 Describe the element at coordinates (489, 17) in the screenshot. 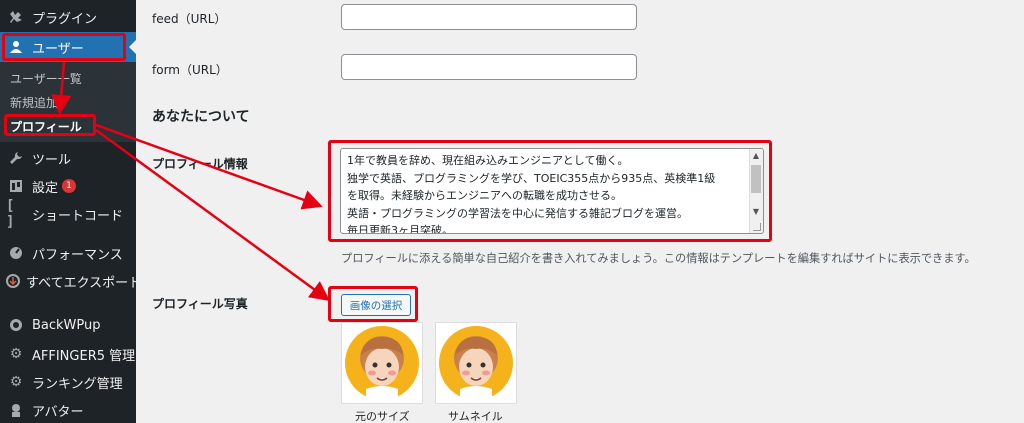

I see `feed-url-input` at that location.